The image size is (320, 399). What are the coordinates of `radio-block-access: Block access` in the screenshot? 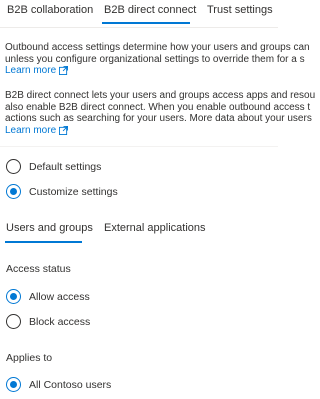 It's located at (48, 321).